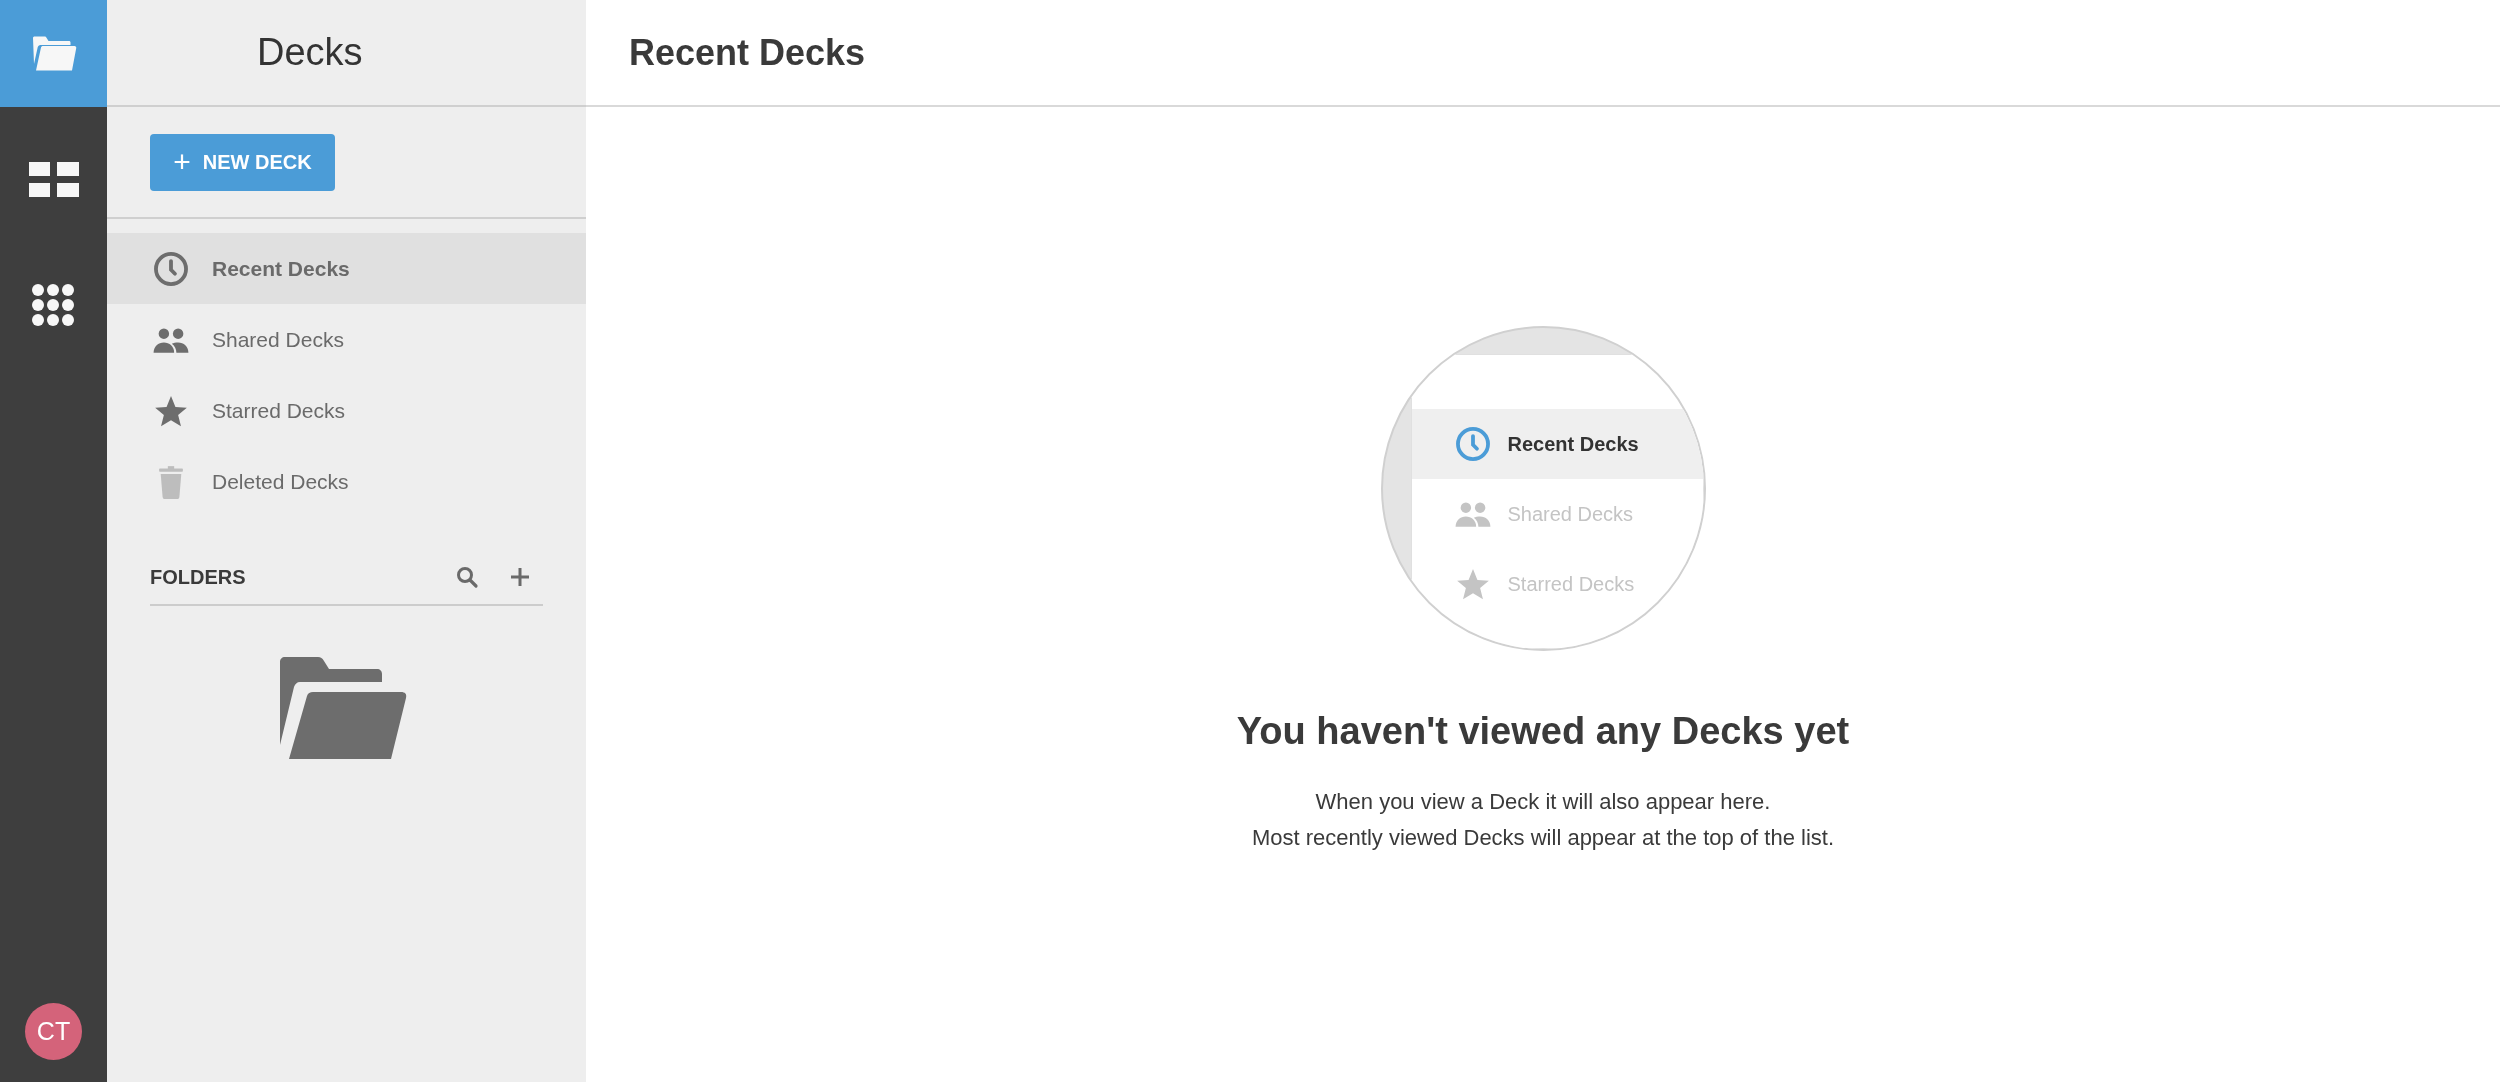 The width and height of the screenshot is (2500, 1082). I want to click on page-title: Recent Decks, so click(747, 52).